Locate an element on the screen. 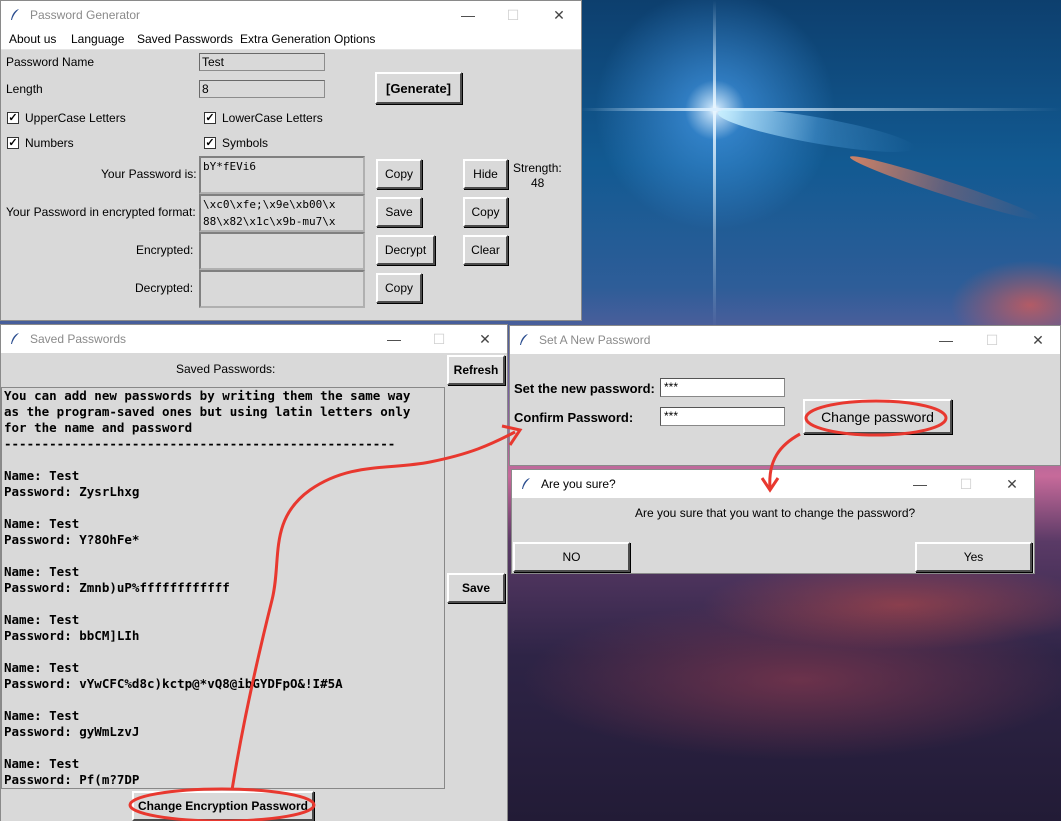 Image resolution: width=1061 pixels, height=821 pixels. confirm-password-label: Confirm Password: is located at coordinates (574, 417).